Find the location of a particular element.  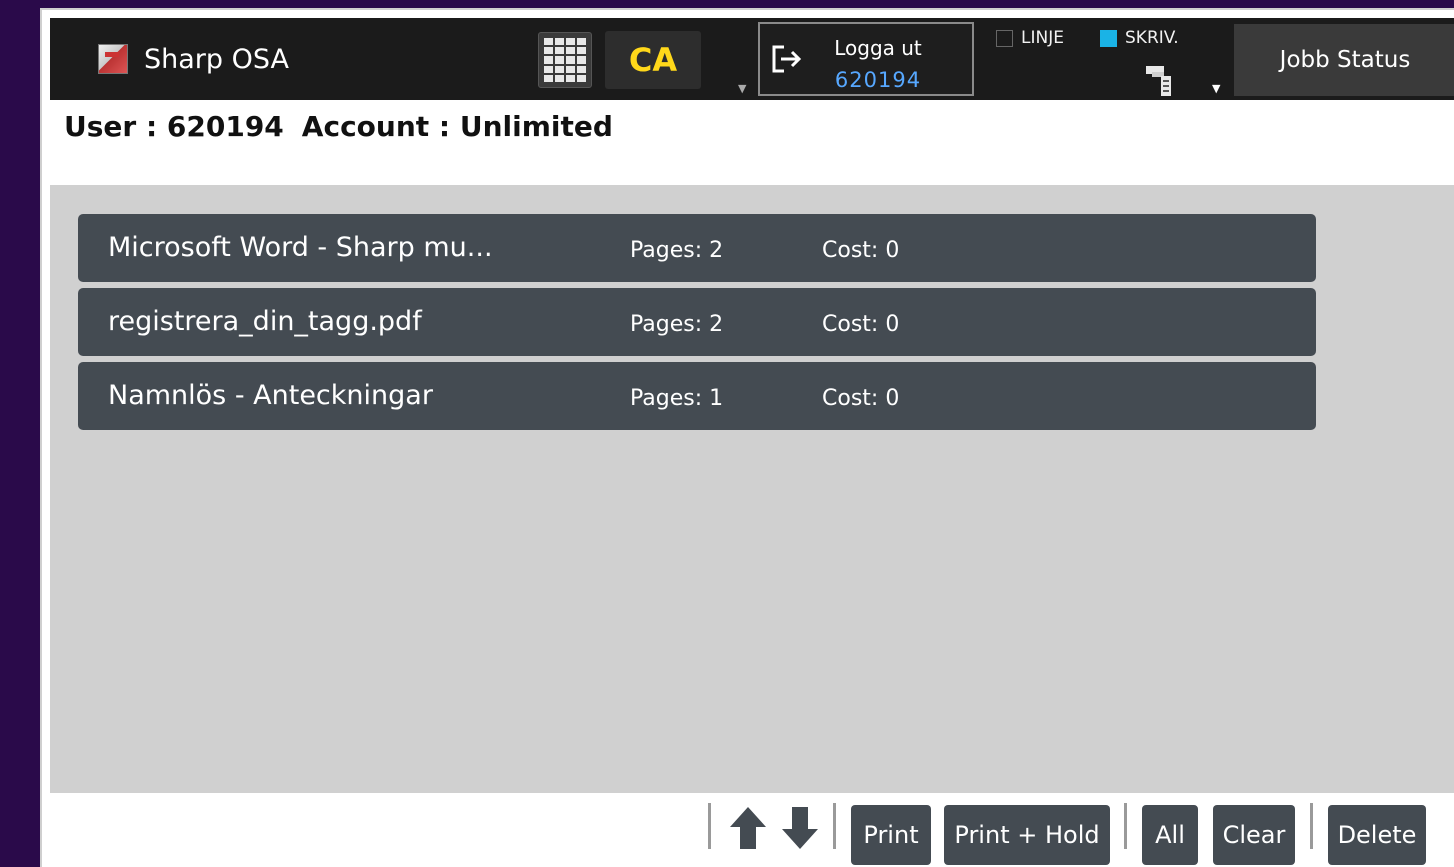

linje-indicator is located at coordinates (1004, 38).